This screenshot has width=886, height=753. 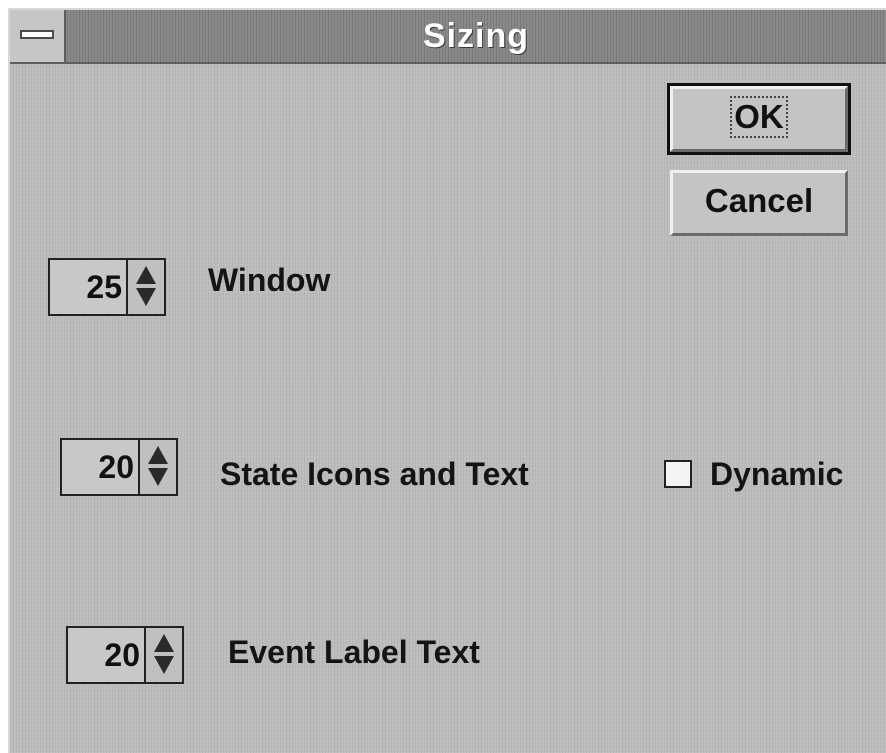 What do you see at coordinates (678, 474) in the screenshot?
I see `dynamic-checkbox` at bounding box center [678, 474].